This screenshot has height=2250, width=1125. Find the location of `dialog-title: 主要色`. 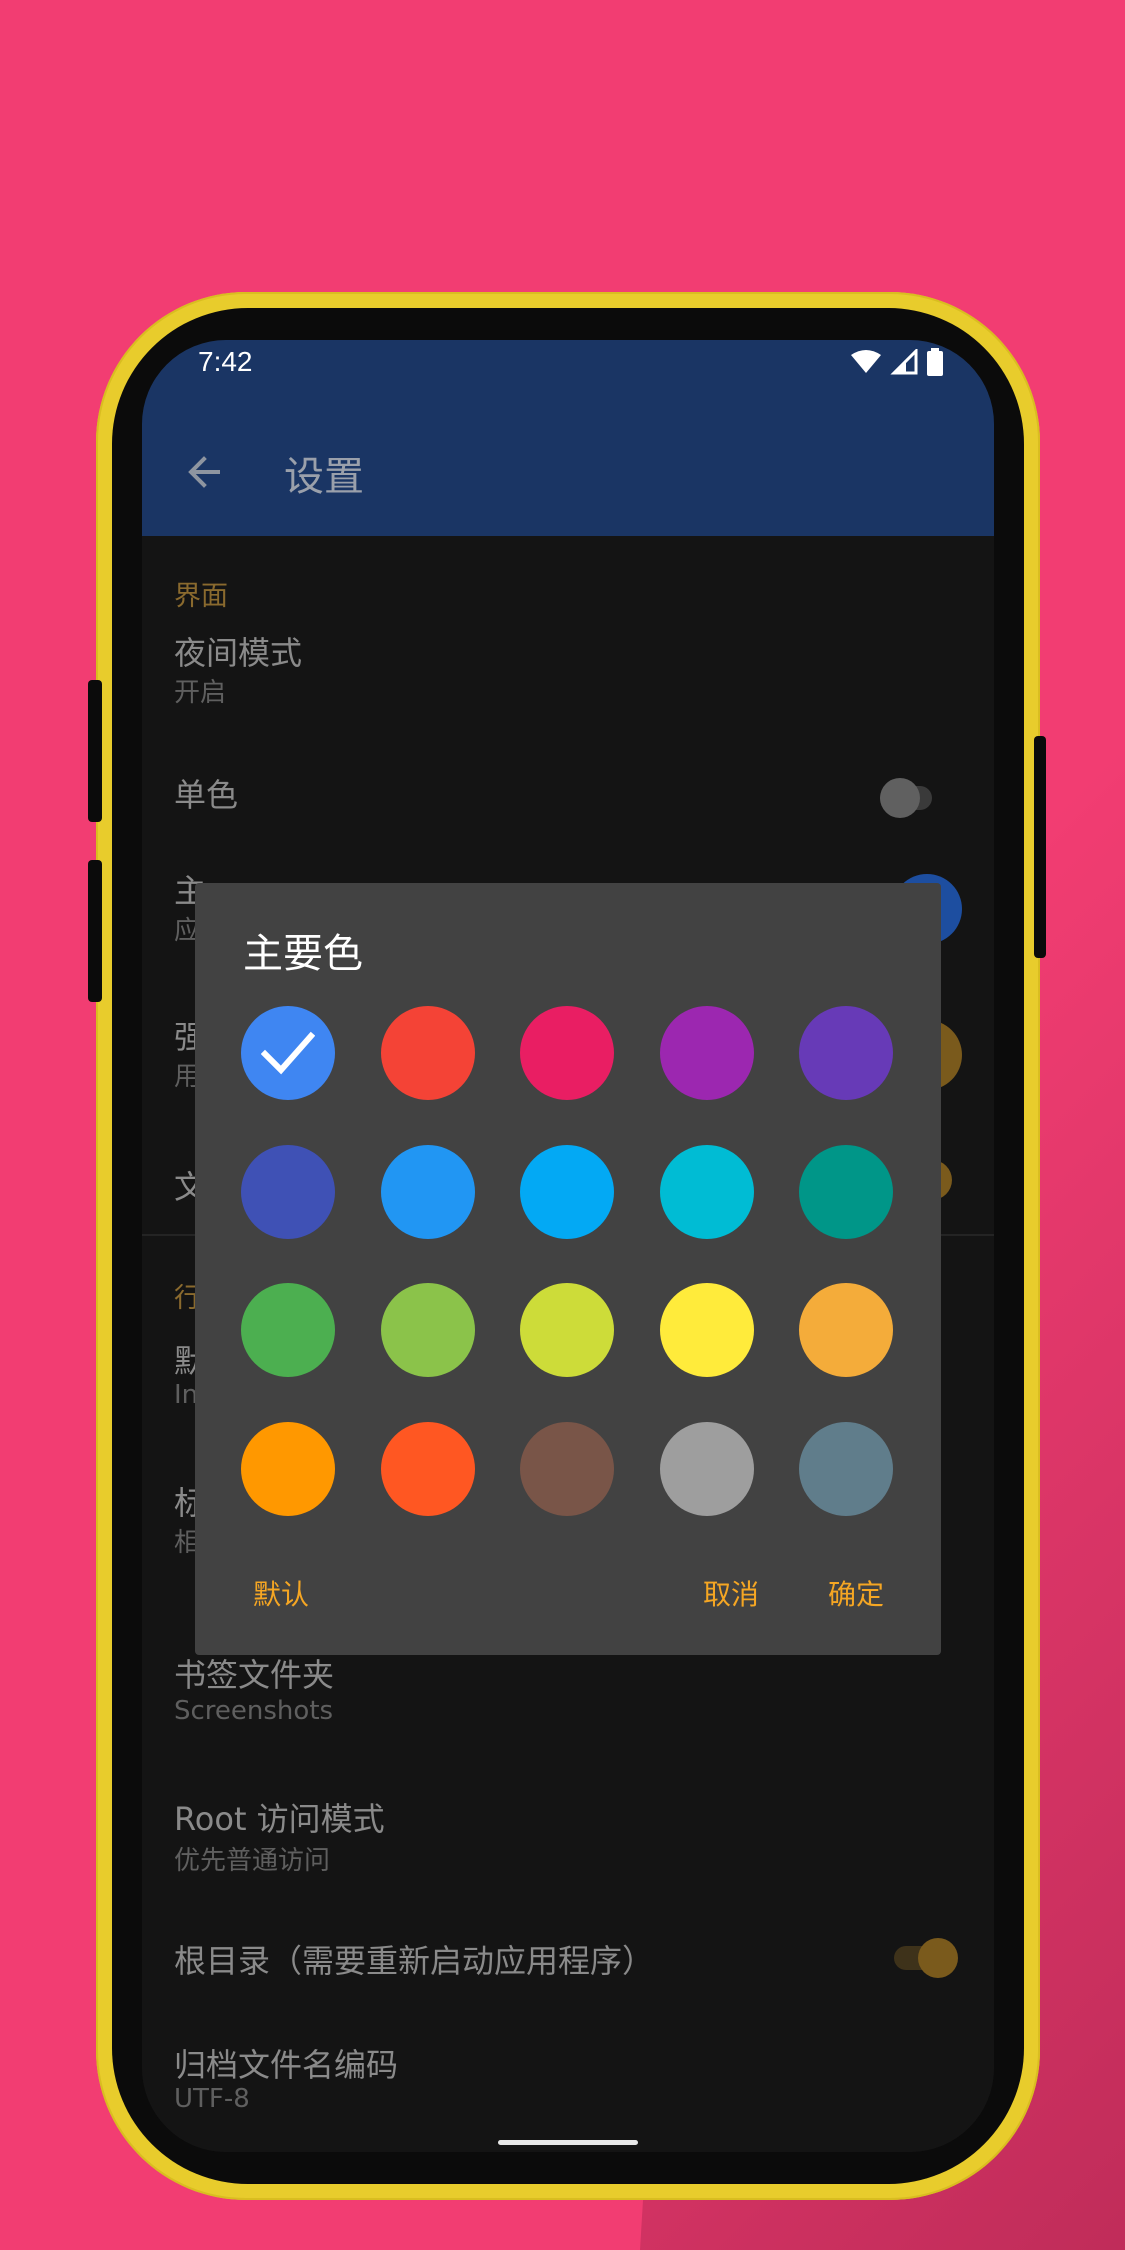

dialog-title: 主要色 is located at coordinates (303, 954).